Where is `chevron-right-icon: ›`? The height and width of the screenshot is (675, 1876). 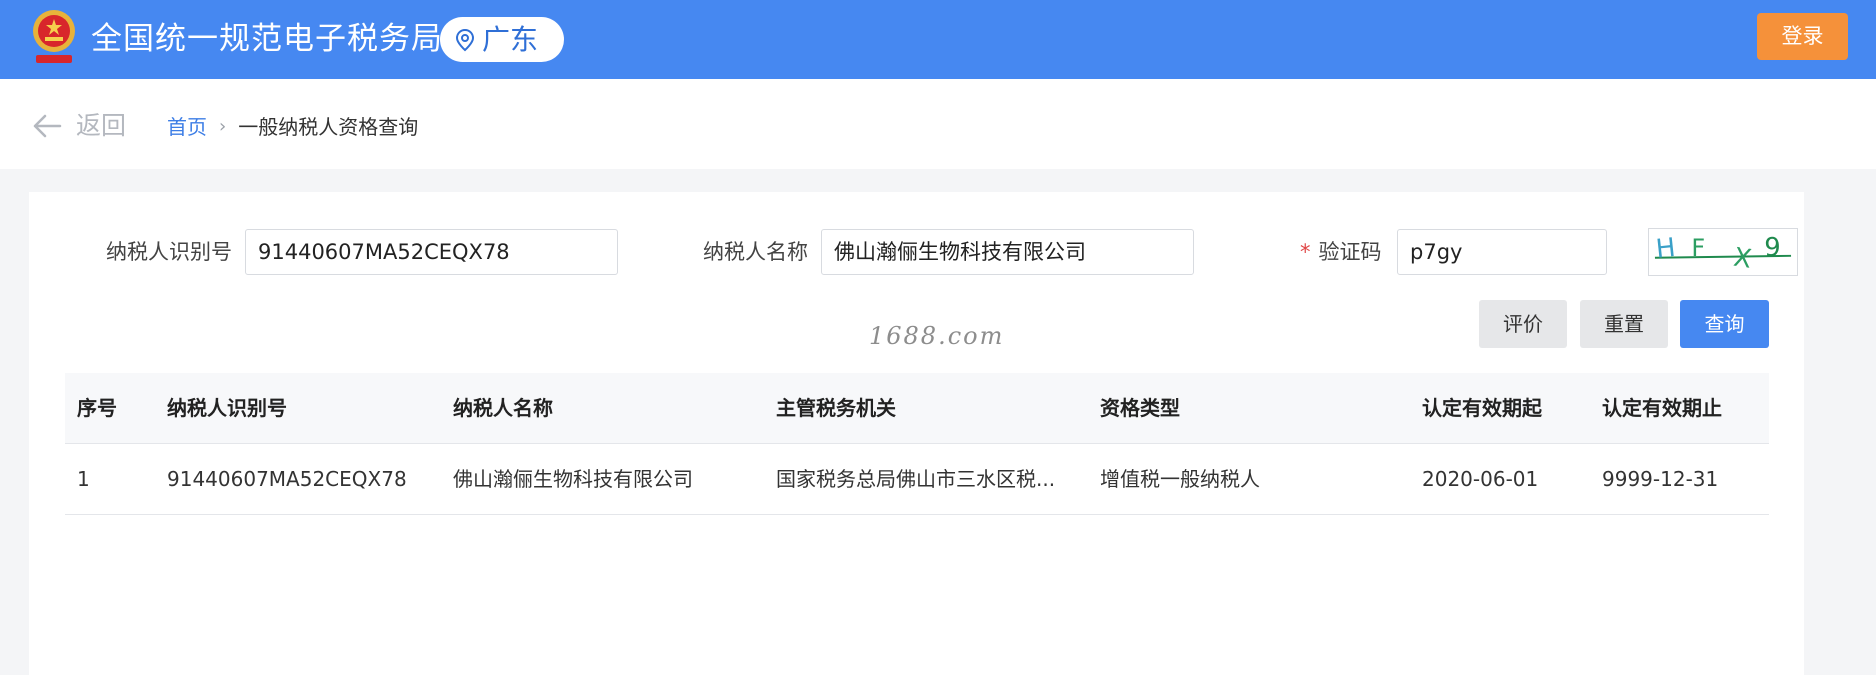
chevron-right-icon: › is located at coordinates (223, 126).